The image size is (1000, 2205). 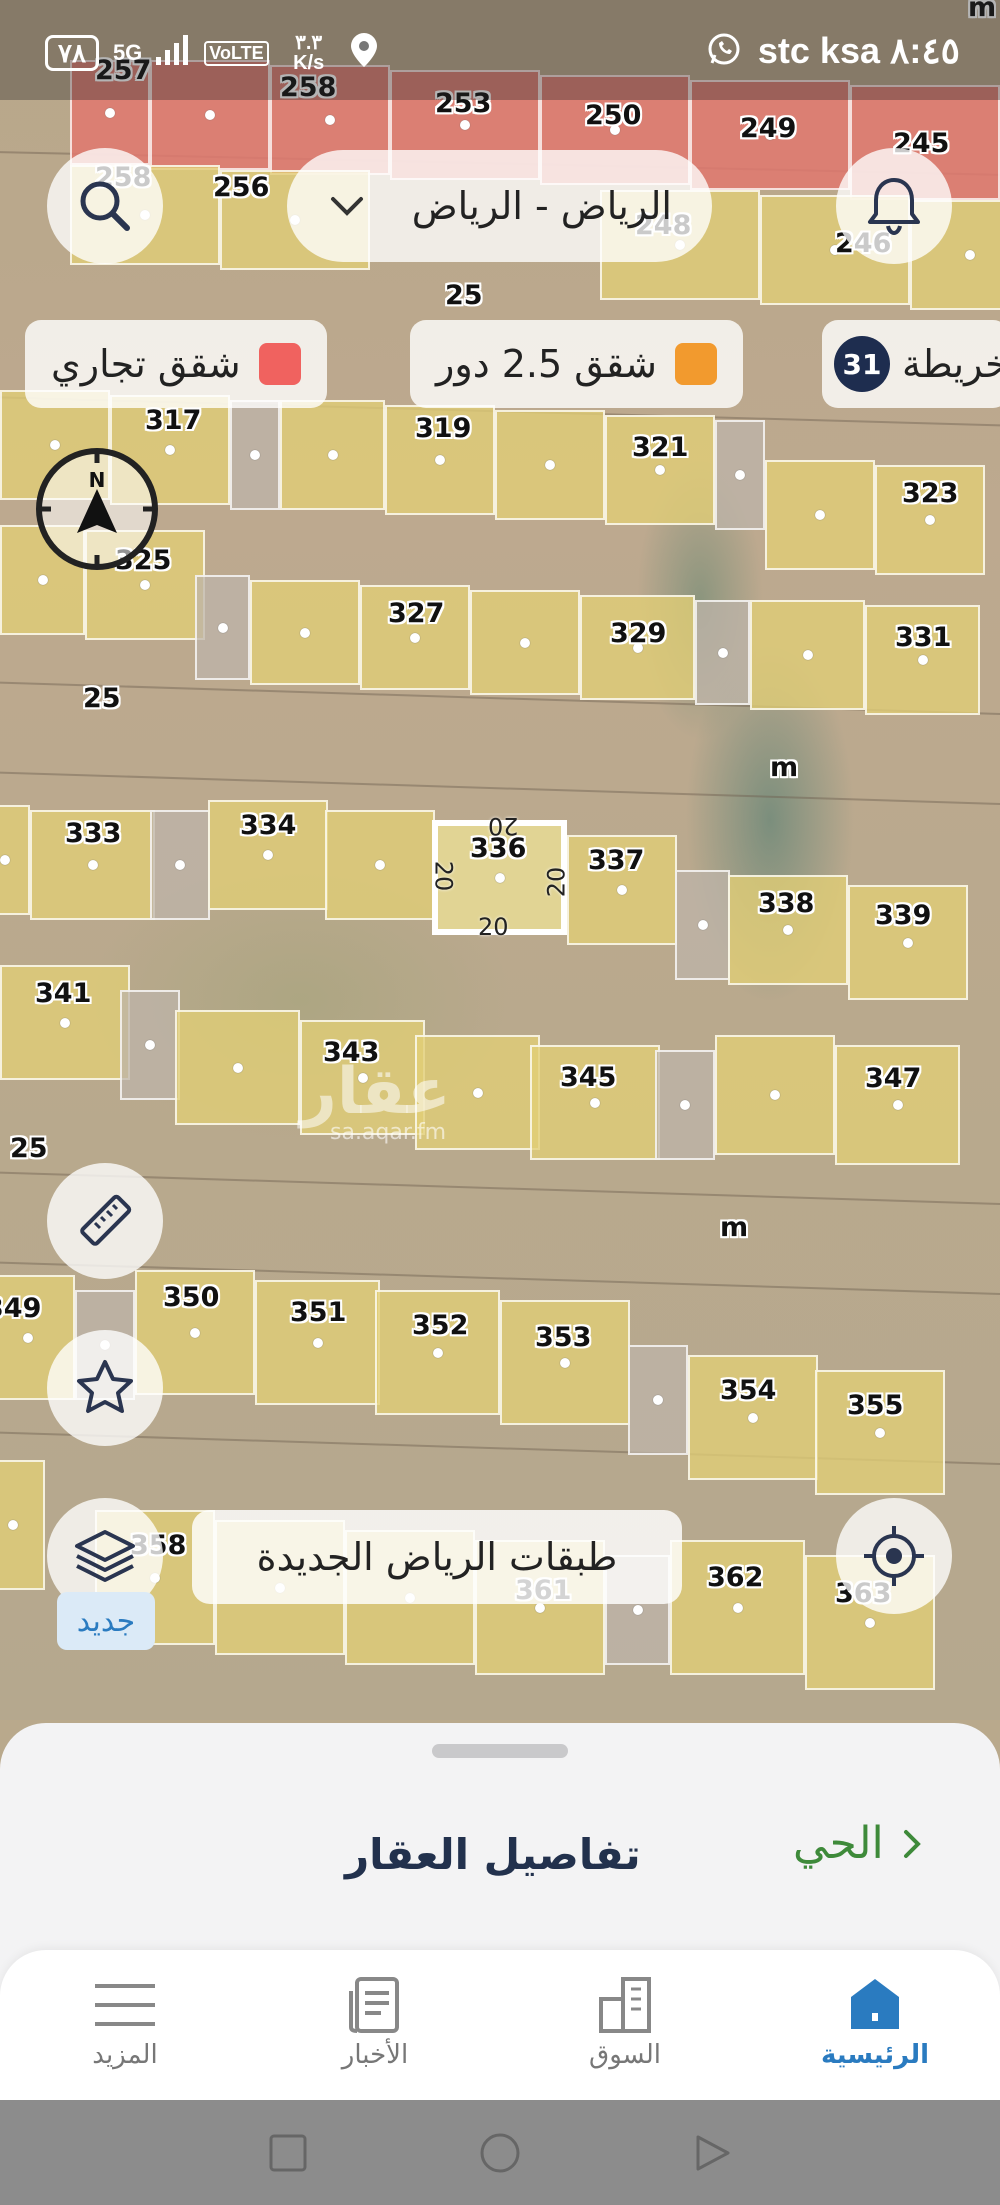 I want to click on sheet-title: تفاصيل العقار, so click(x=493, y=1854).